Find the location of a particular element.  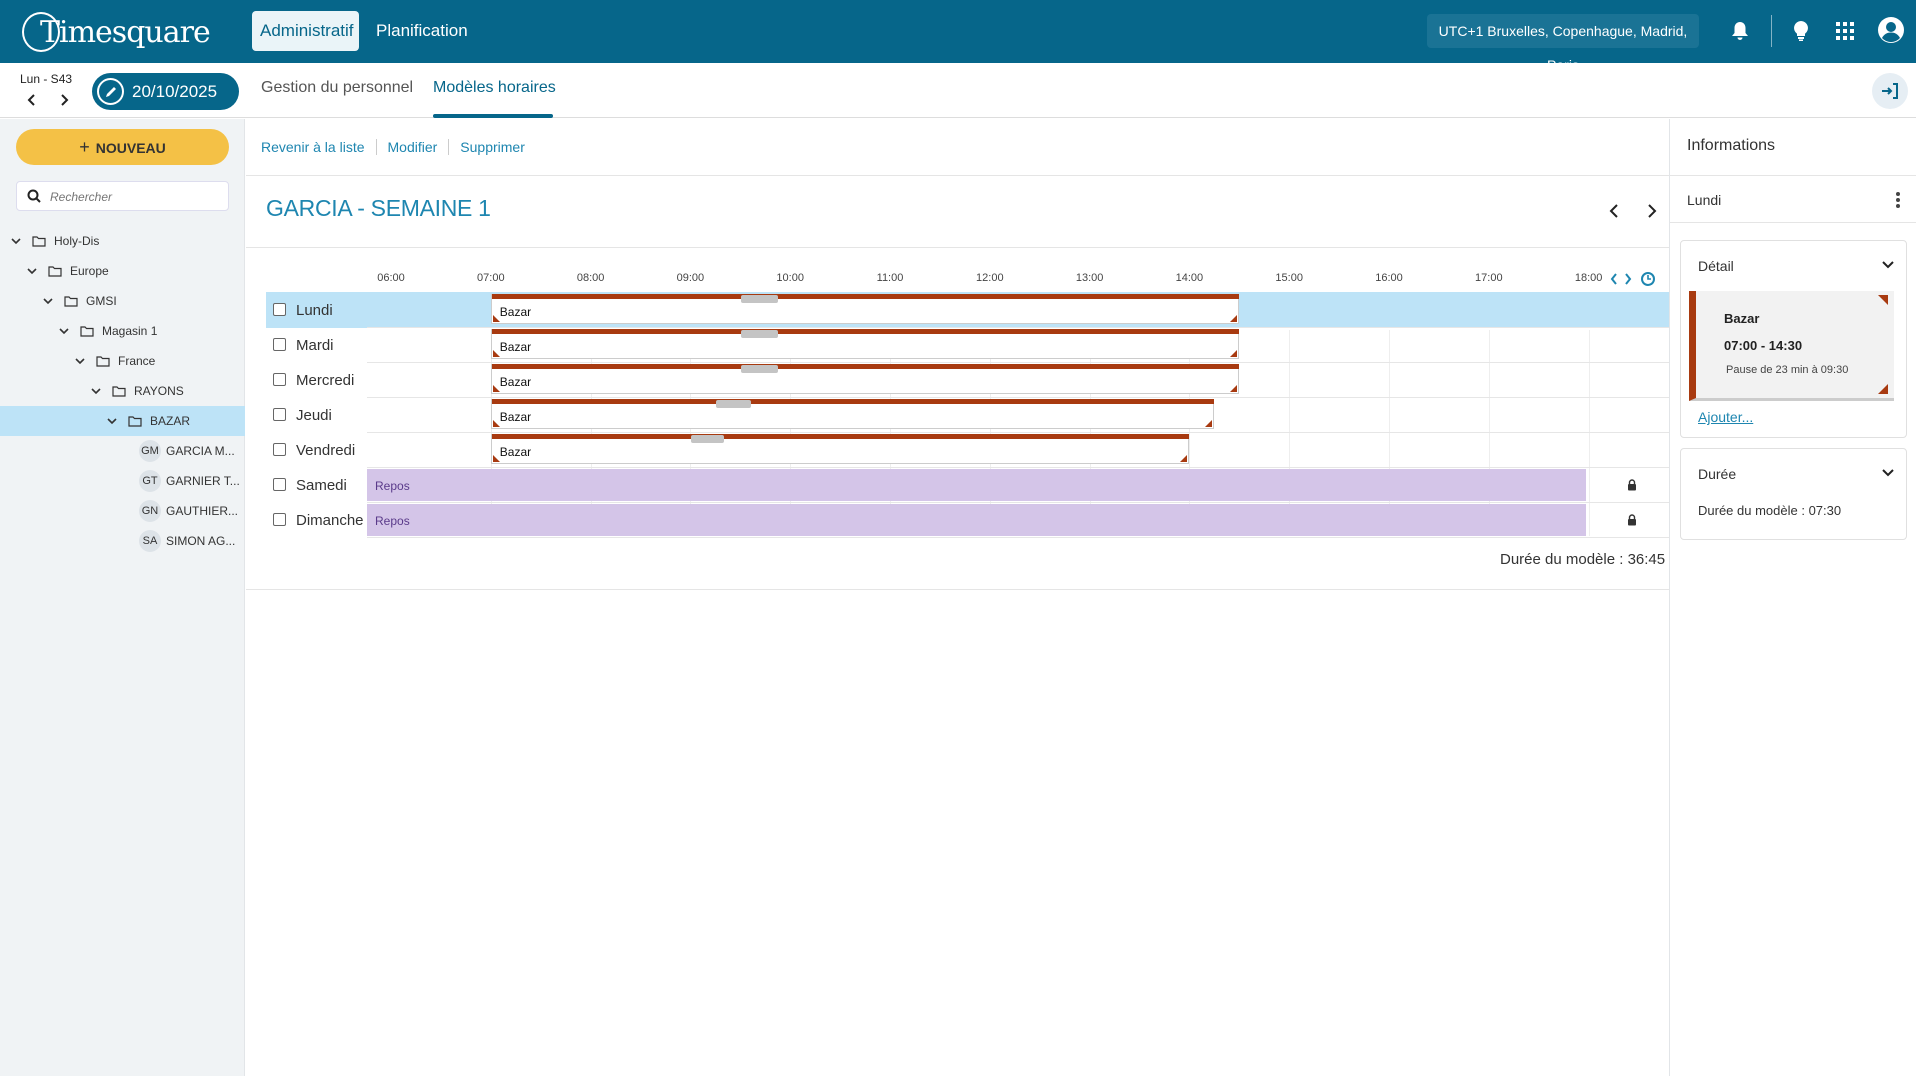

rest-label: Repos is located at coordinates (392, 486).